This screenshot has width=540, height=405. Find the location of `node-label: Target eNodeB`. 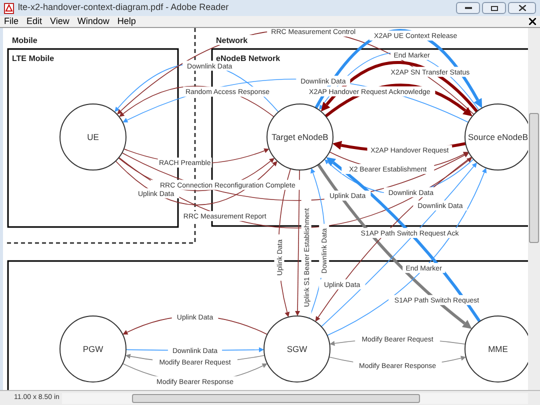

node-label: Target eNodeB is located at coordinates (300, 137).